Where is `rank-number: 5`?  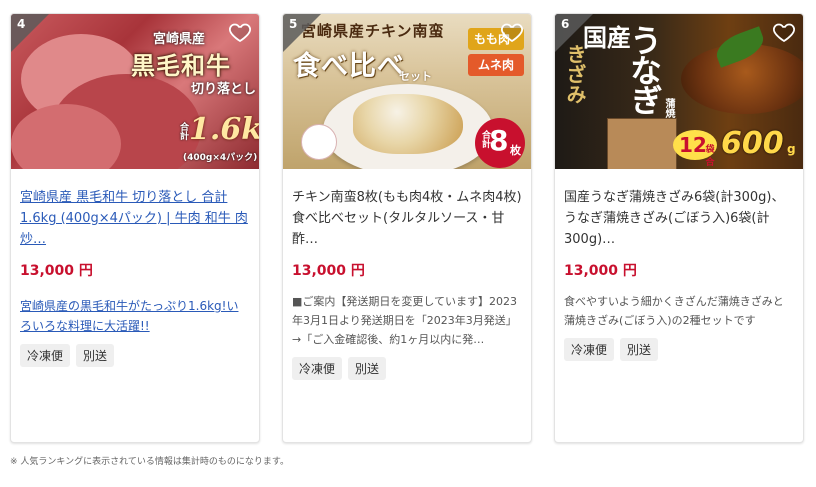
rank-number: 5 is located at coordinates (293, 24).